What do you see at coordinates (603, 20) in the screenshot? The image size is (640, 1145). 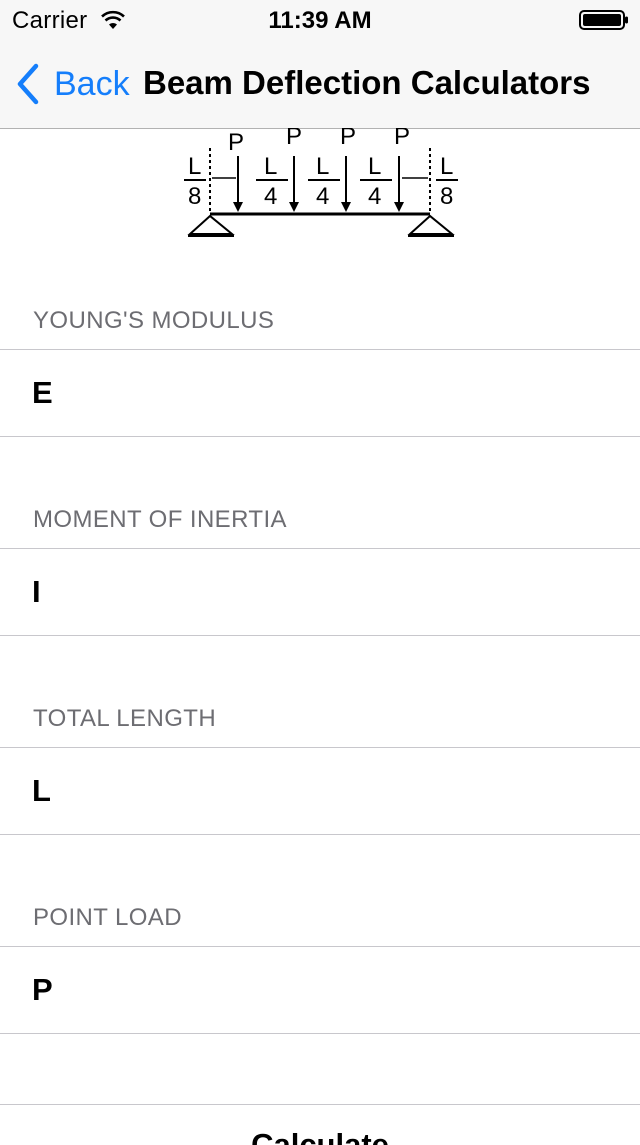 I see `battery-icon` at bounding box center [603, 20].